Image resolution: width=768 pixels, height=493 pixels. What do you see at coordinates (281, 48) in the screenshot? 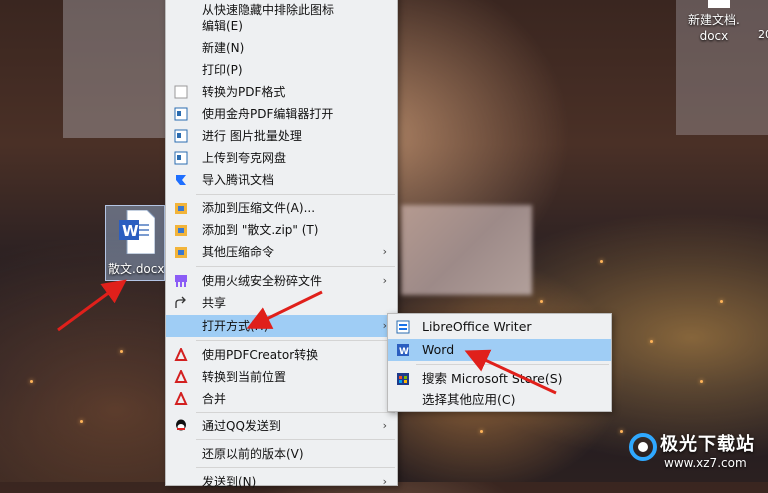
I see `menu-item-new: 新建(N)` at bounding box center [281, 48].